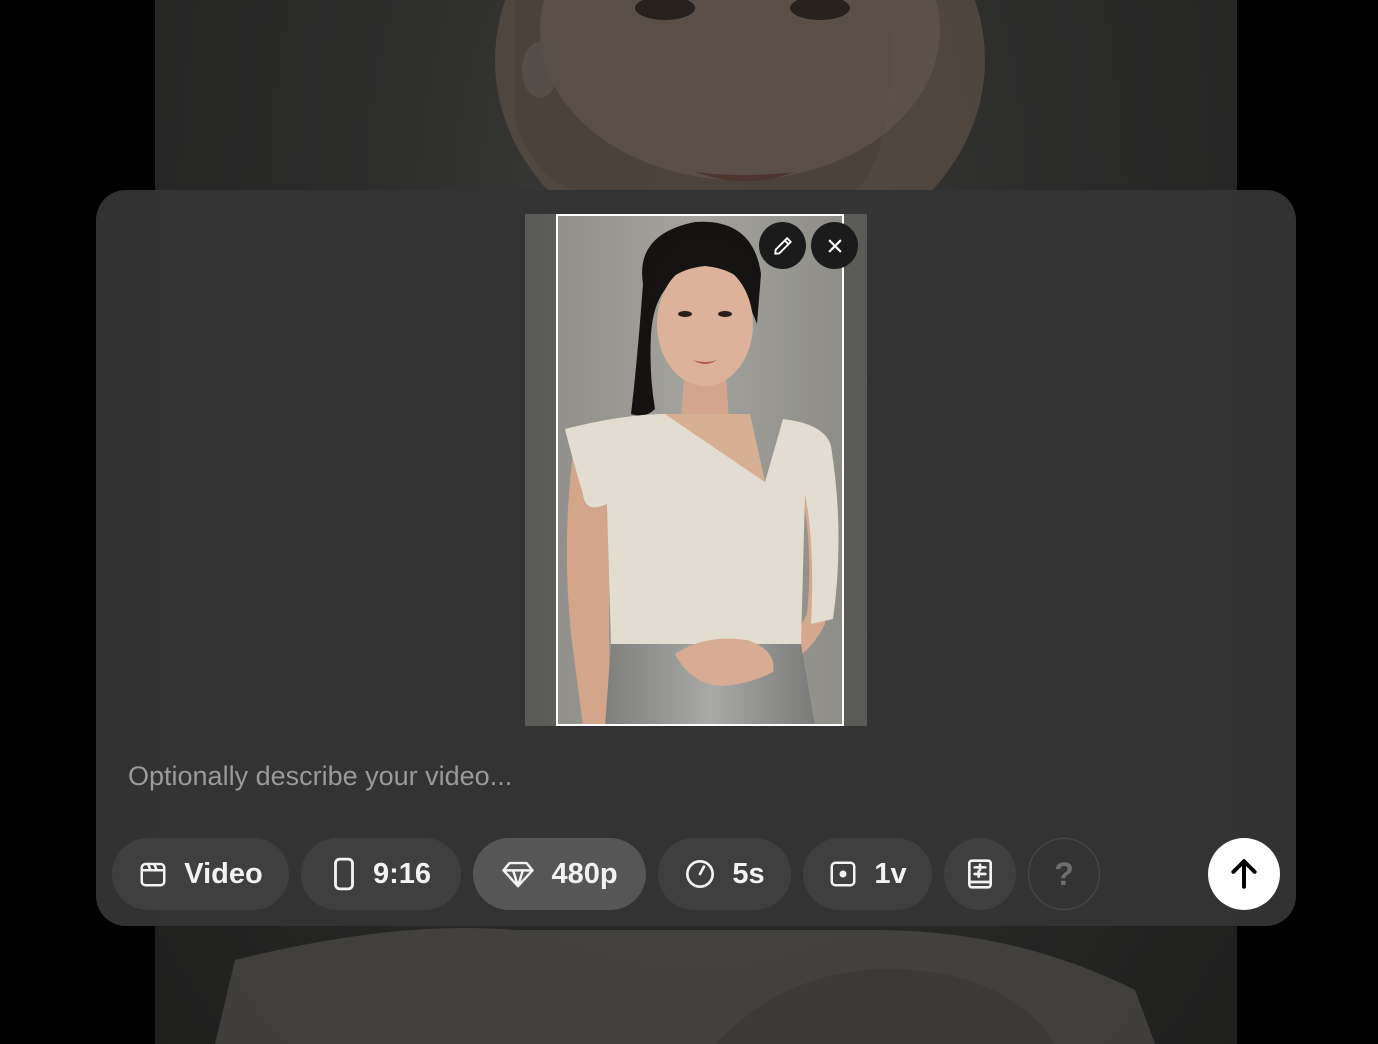  I want to click on square-dot-icon, so click(843, 874).